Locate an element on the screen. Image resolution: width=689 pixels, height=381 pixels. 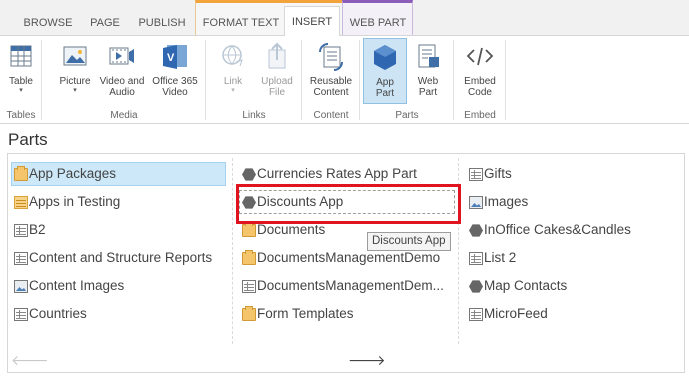
ribbon-group-content: Reusable Content Content is located at coordinates (331, 80).